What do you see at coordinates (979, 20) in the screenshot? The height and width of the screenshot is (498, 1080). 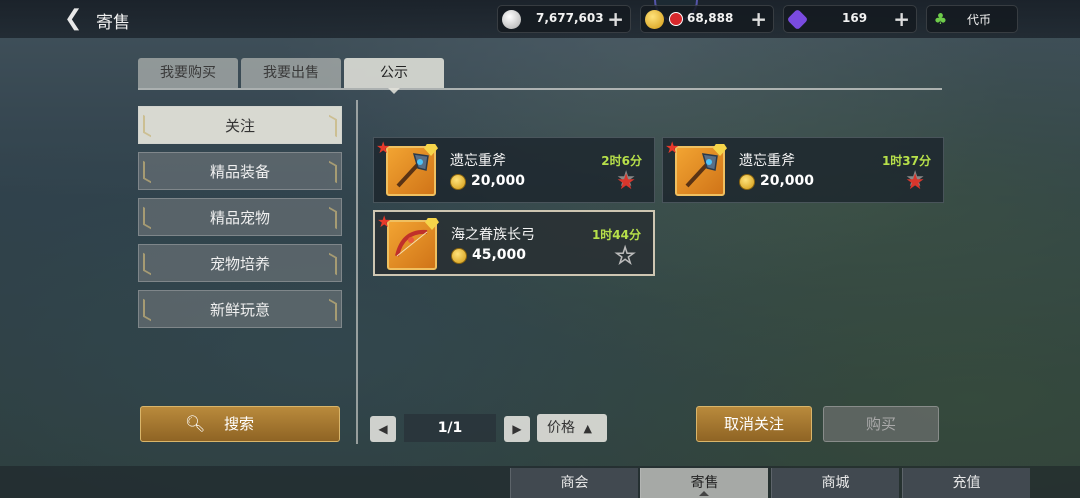 I see `token-label: 代币` at bounding box center [979, 20].